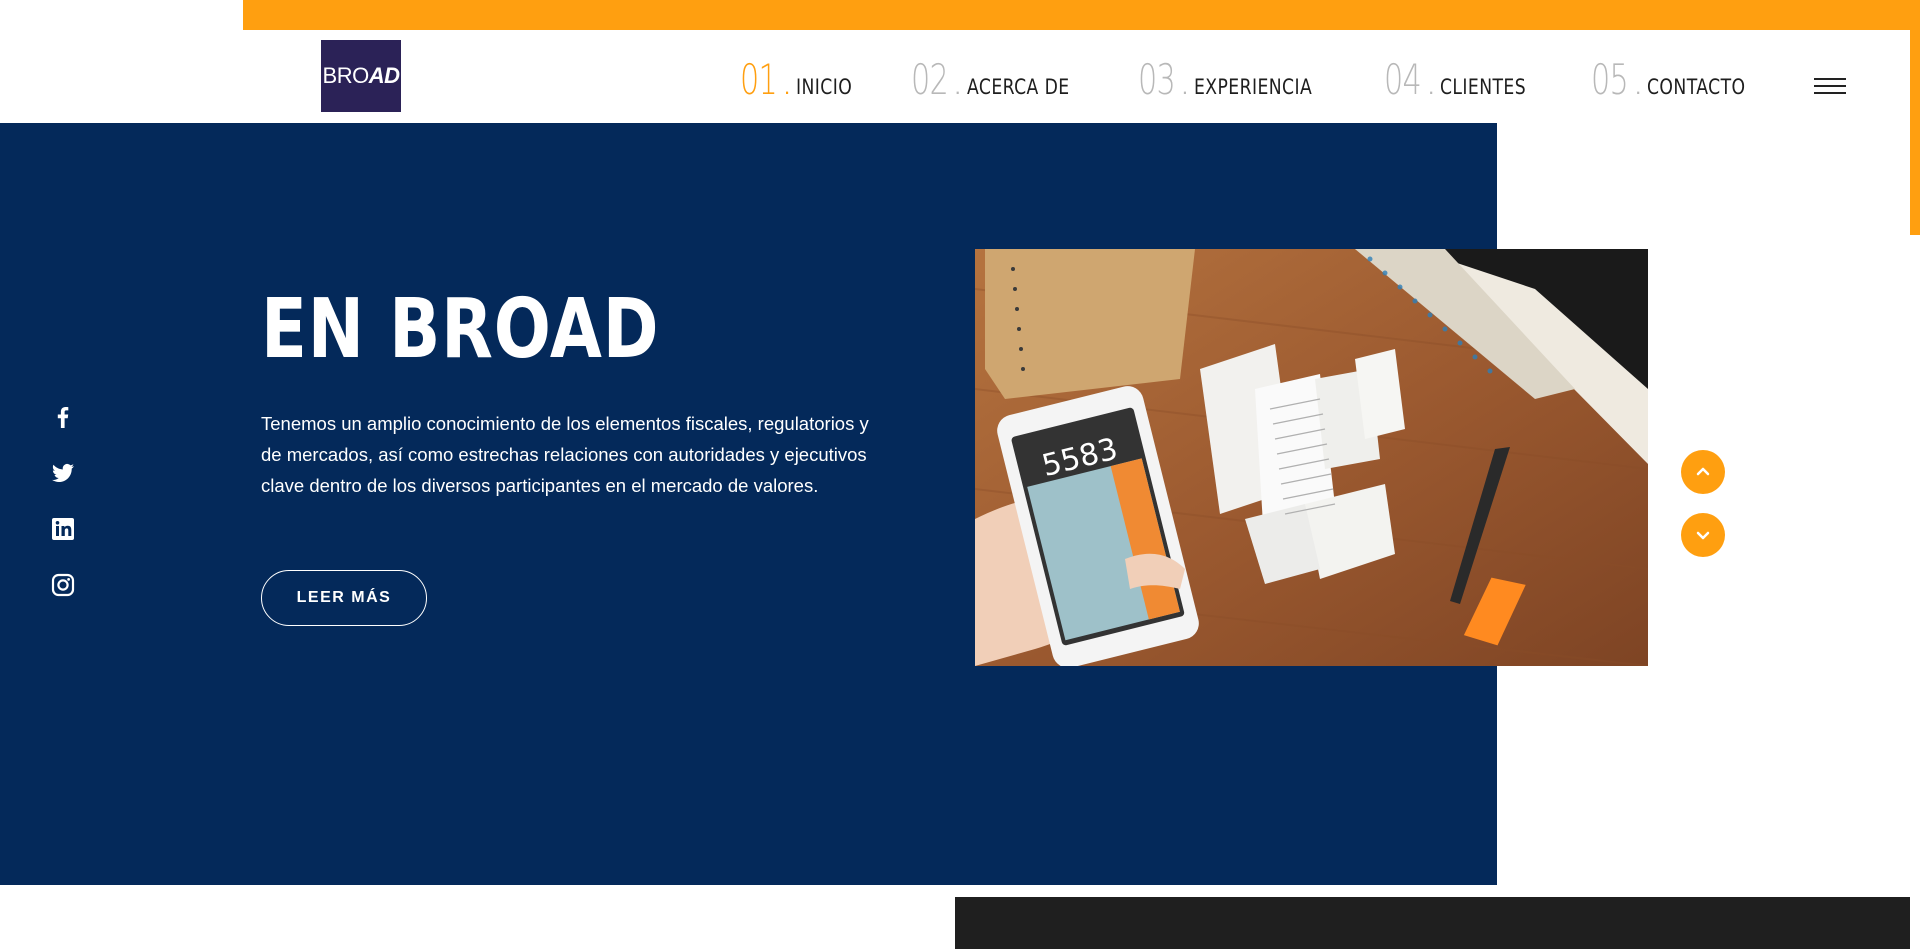 This screenshot has height=949, width=1920. I want to click on slide-prev-button, so click(1703, 472).